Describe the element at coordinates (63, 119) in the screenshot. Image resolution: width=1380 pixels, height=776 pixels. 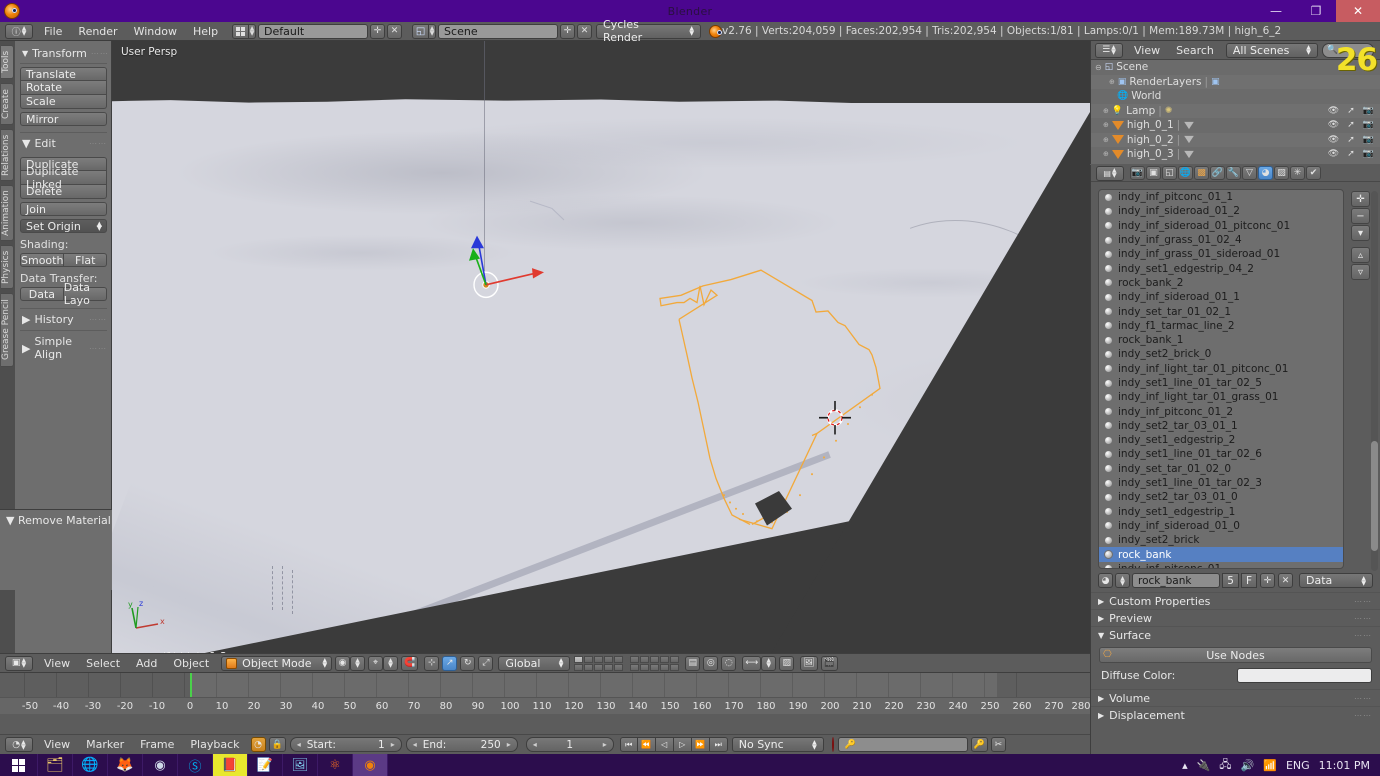
I see `mirror-button: Mirror` at that location.